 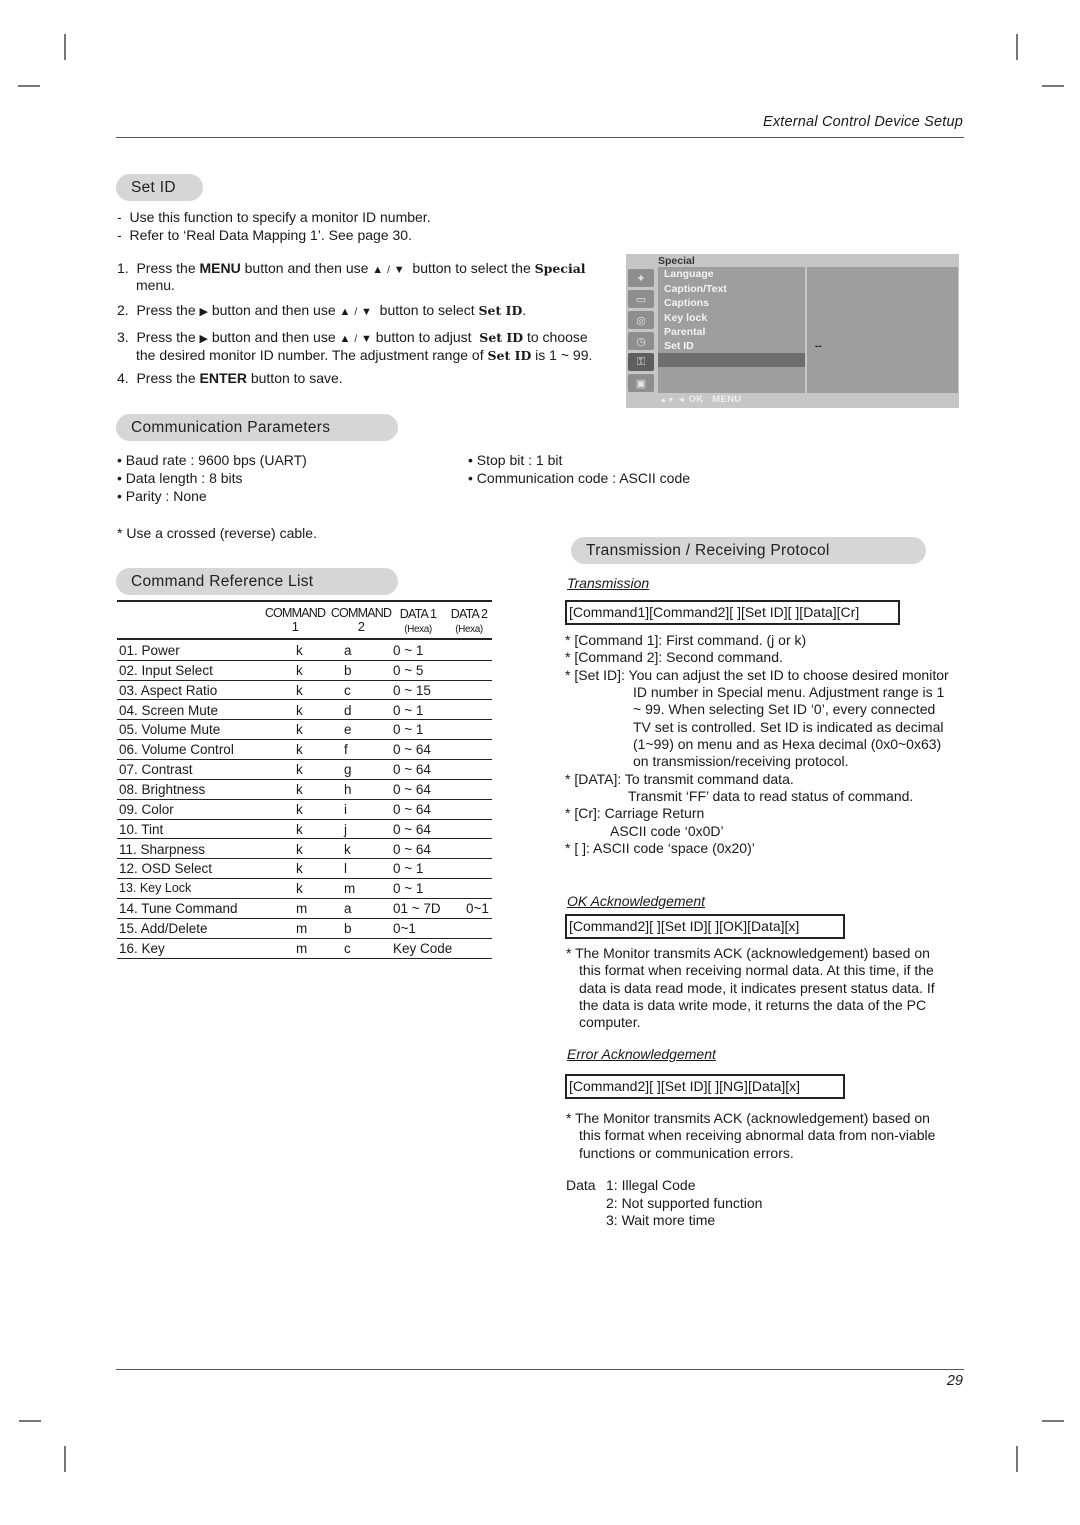 I want to click on osd-menu-item: Captions, so click(x=686, y=303).